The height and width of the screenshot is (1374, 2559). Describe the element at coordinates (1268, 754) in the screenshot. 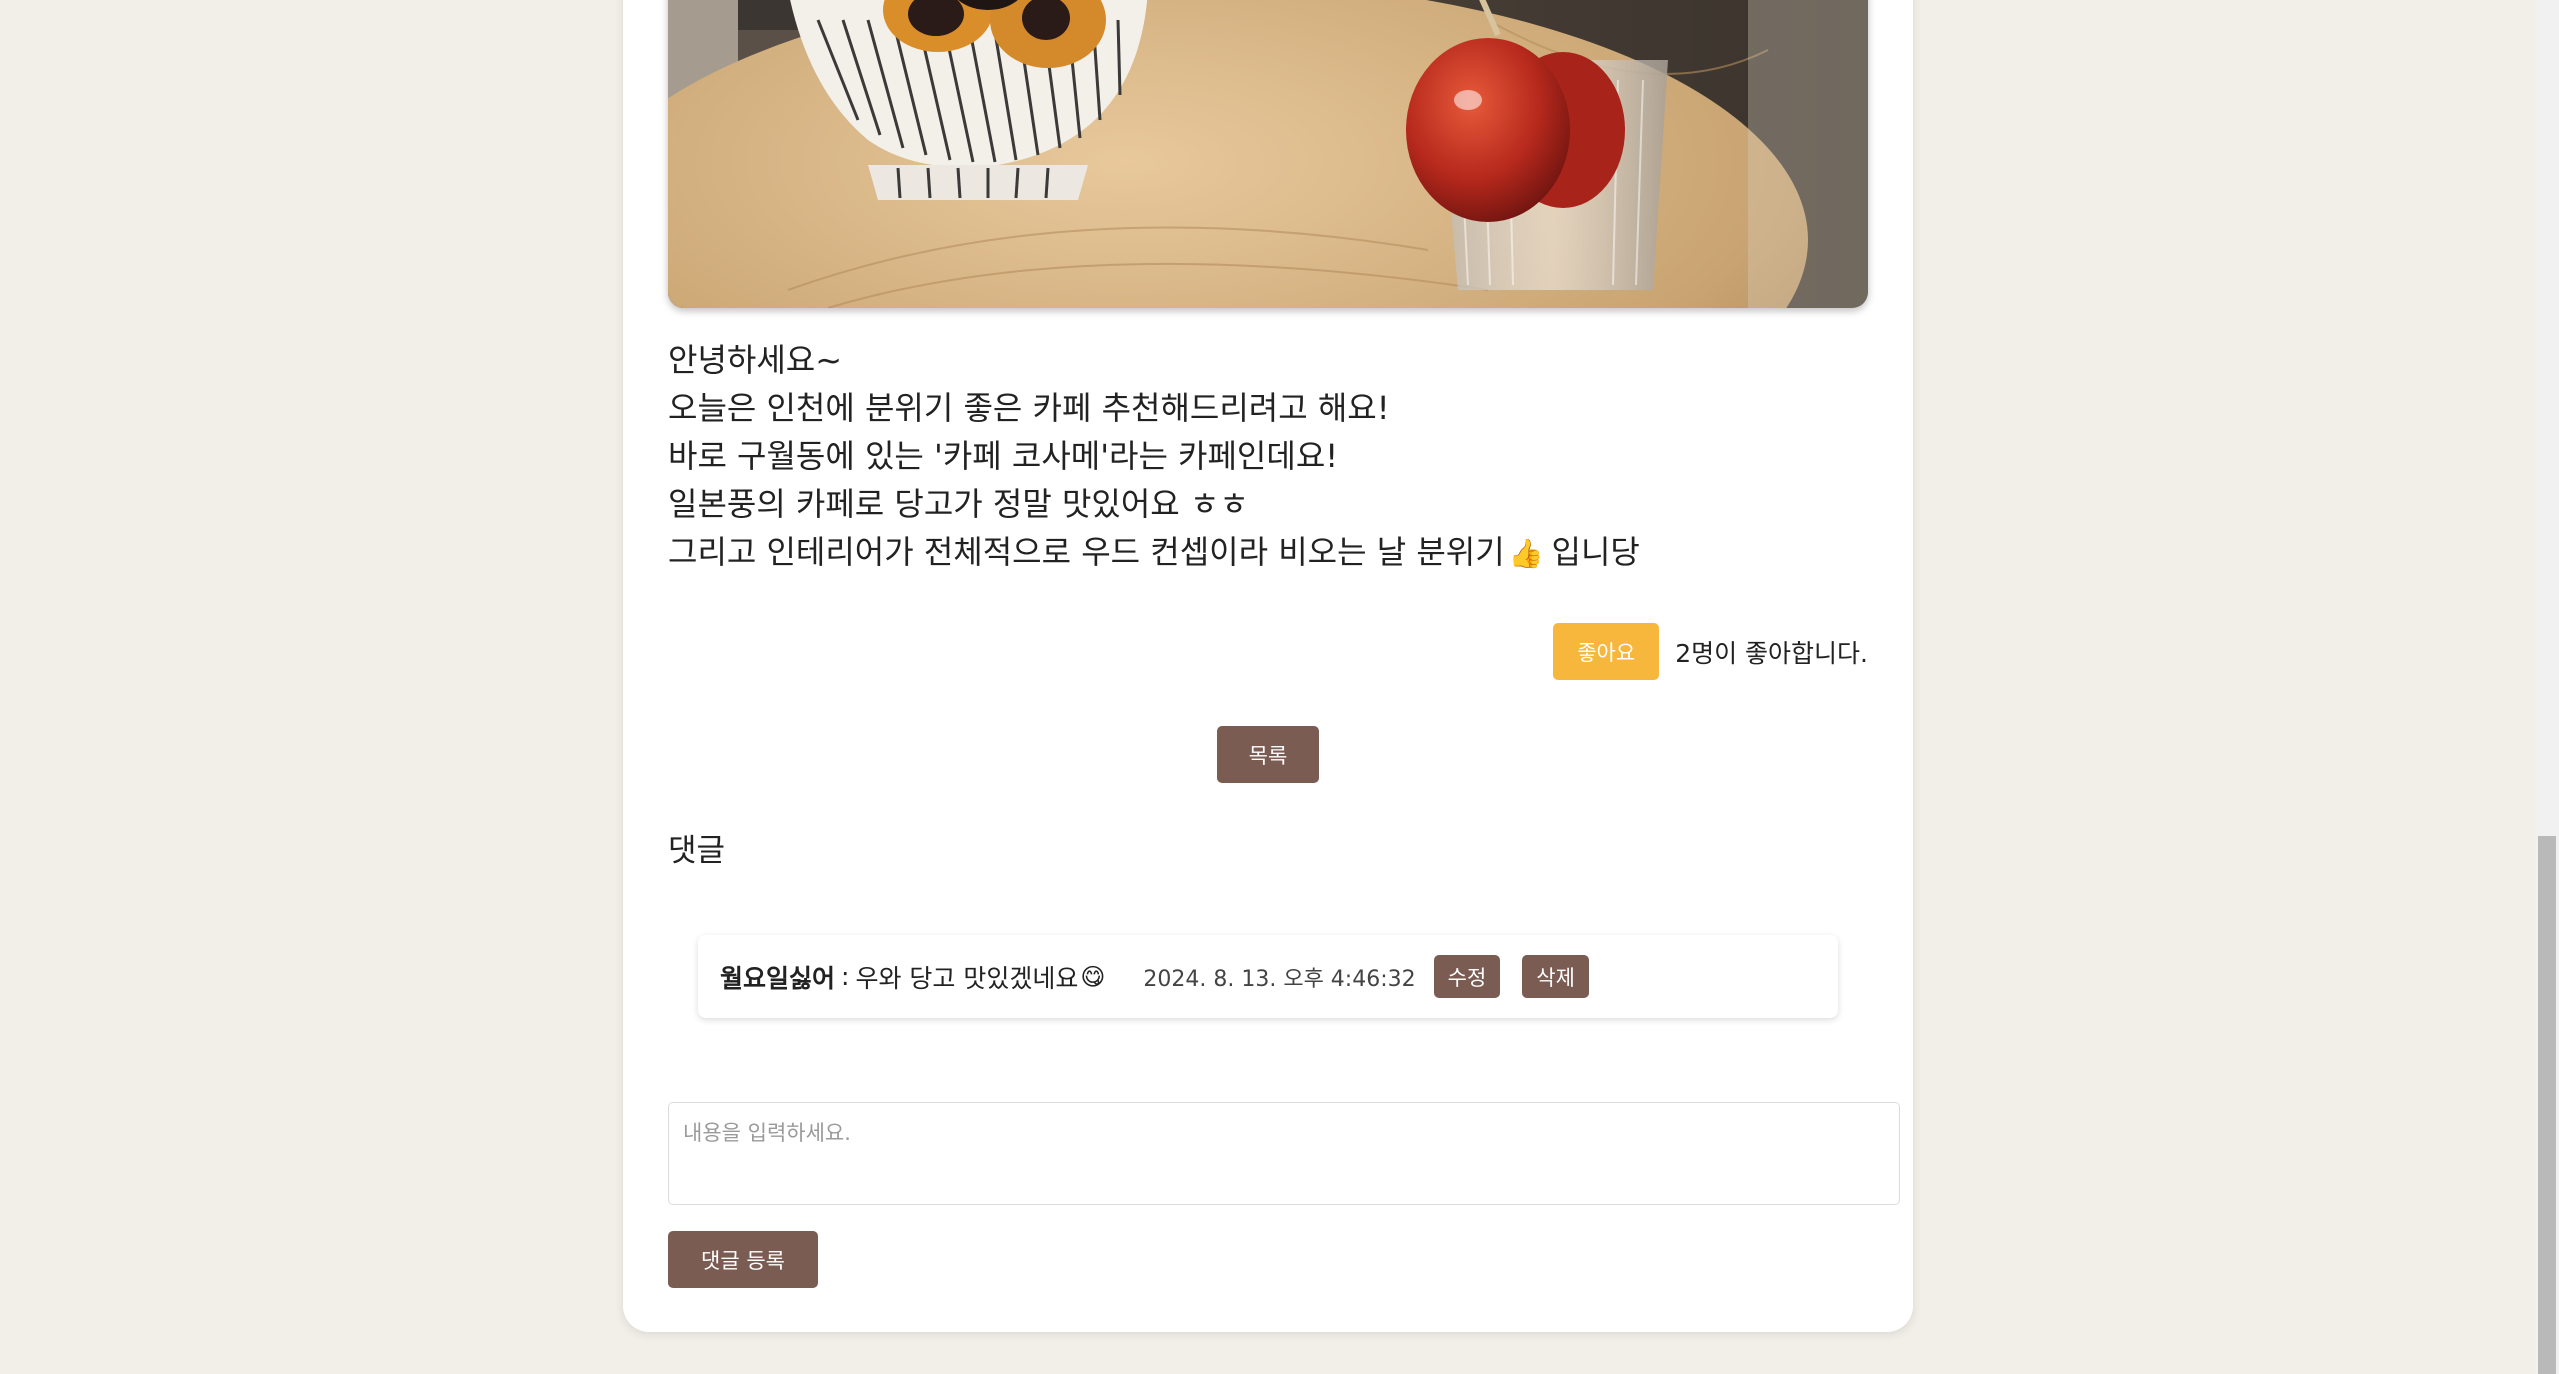

I see `list-button: 목록` at that location.